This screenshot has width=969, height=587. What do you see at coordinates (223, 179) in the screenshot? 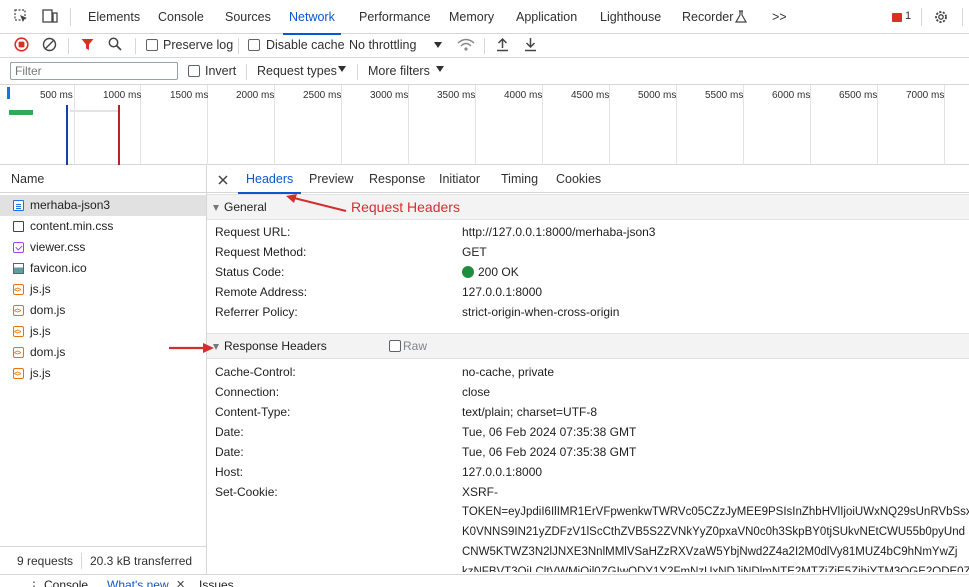
I see `close-icon` at bounding box center [223, 179].